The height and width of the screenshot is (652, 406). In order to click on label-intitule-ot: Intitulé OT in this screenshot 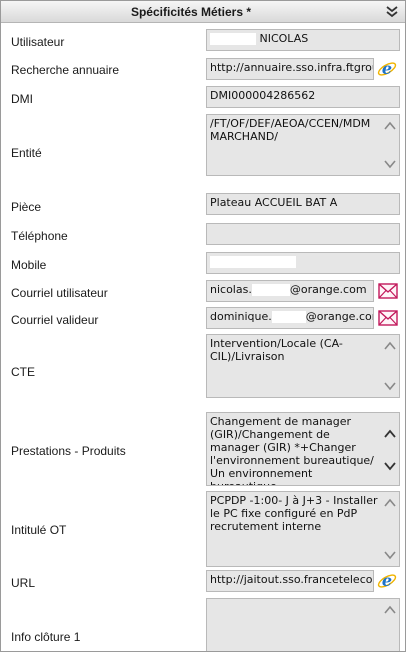, I will do `click(39, 530)`.